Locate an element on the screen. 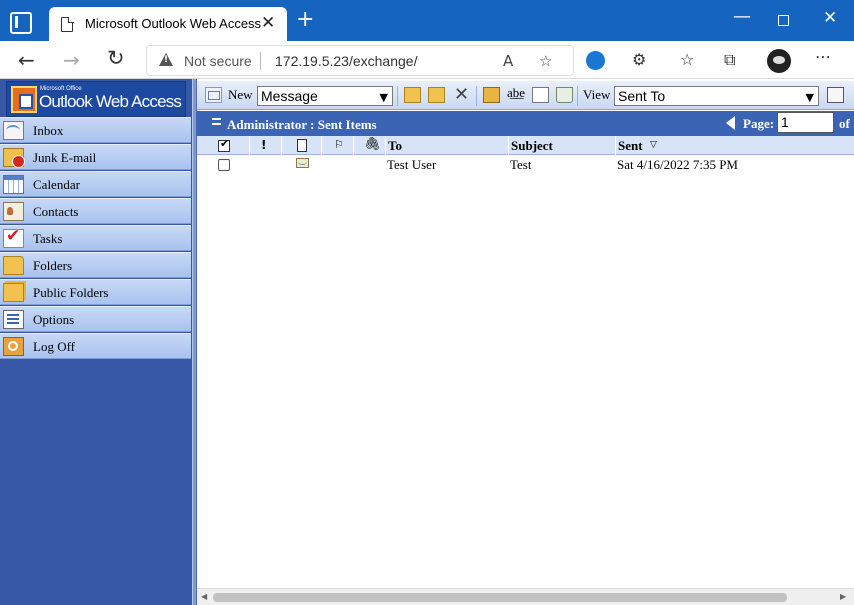  horizontal-scrollbar: ◀ ▶ is located at coordinates (525, 596).